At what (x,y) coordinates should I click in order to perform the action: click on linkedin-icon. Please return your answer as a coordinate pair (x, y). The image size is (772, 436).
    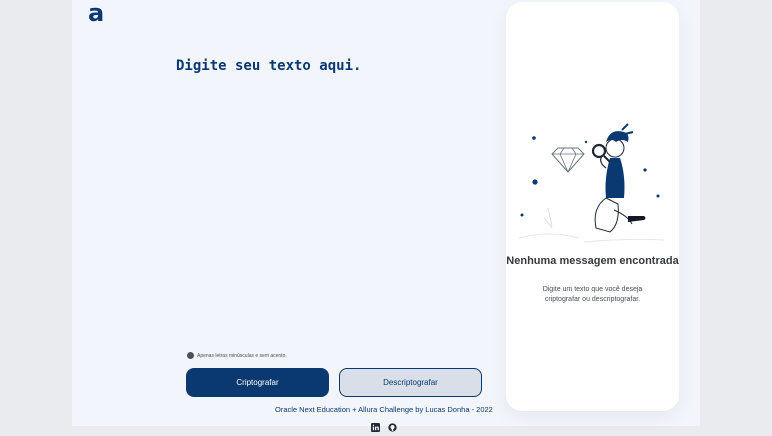
    Looking at the image, I should click on (375, 424).